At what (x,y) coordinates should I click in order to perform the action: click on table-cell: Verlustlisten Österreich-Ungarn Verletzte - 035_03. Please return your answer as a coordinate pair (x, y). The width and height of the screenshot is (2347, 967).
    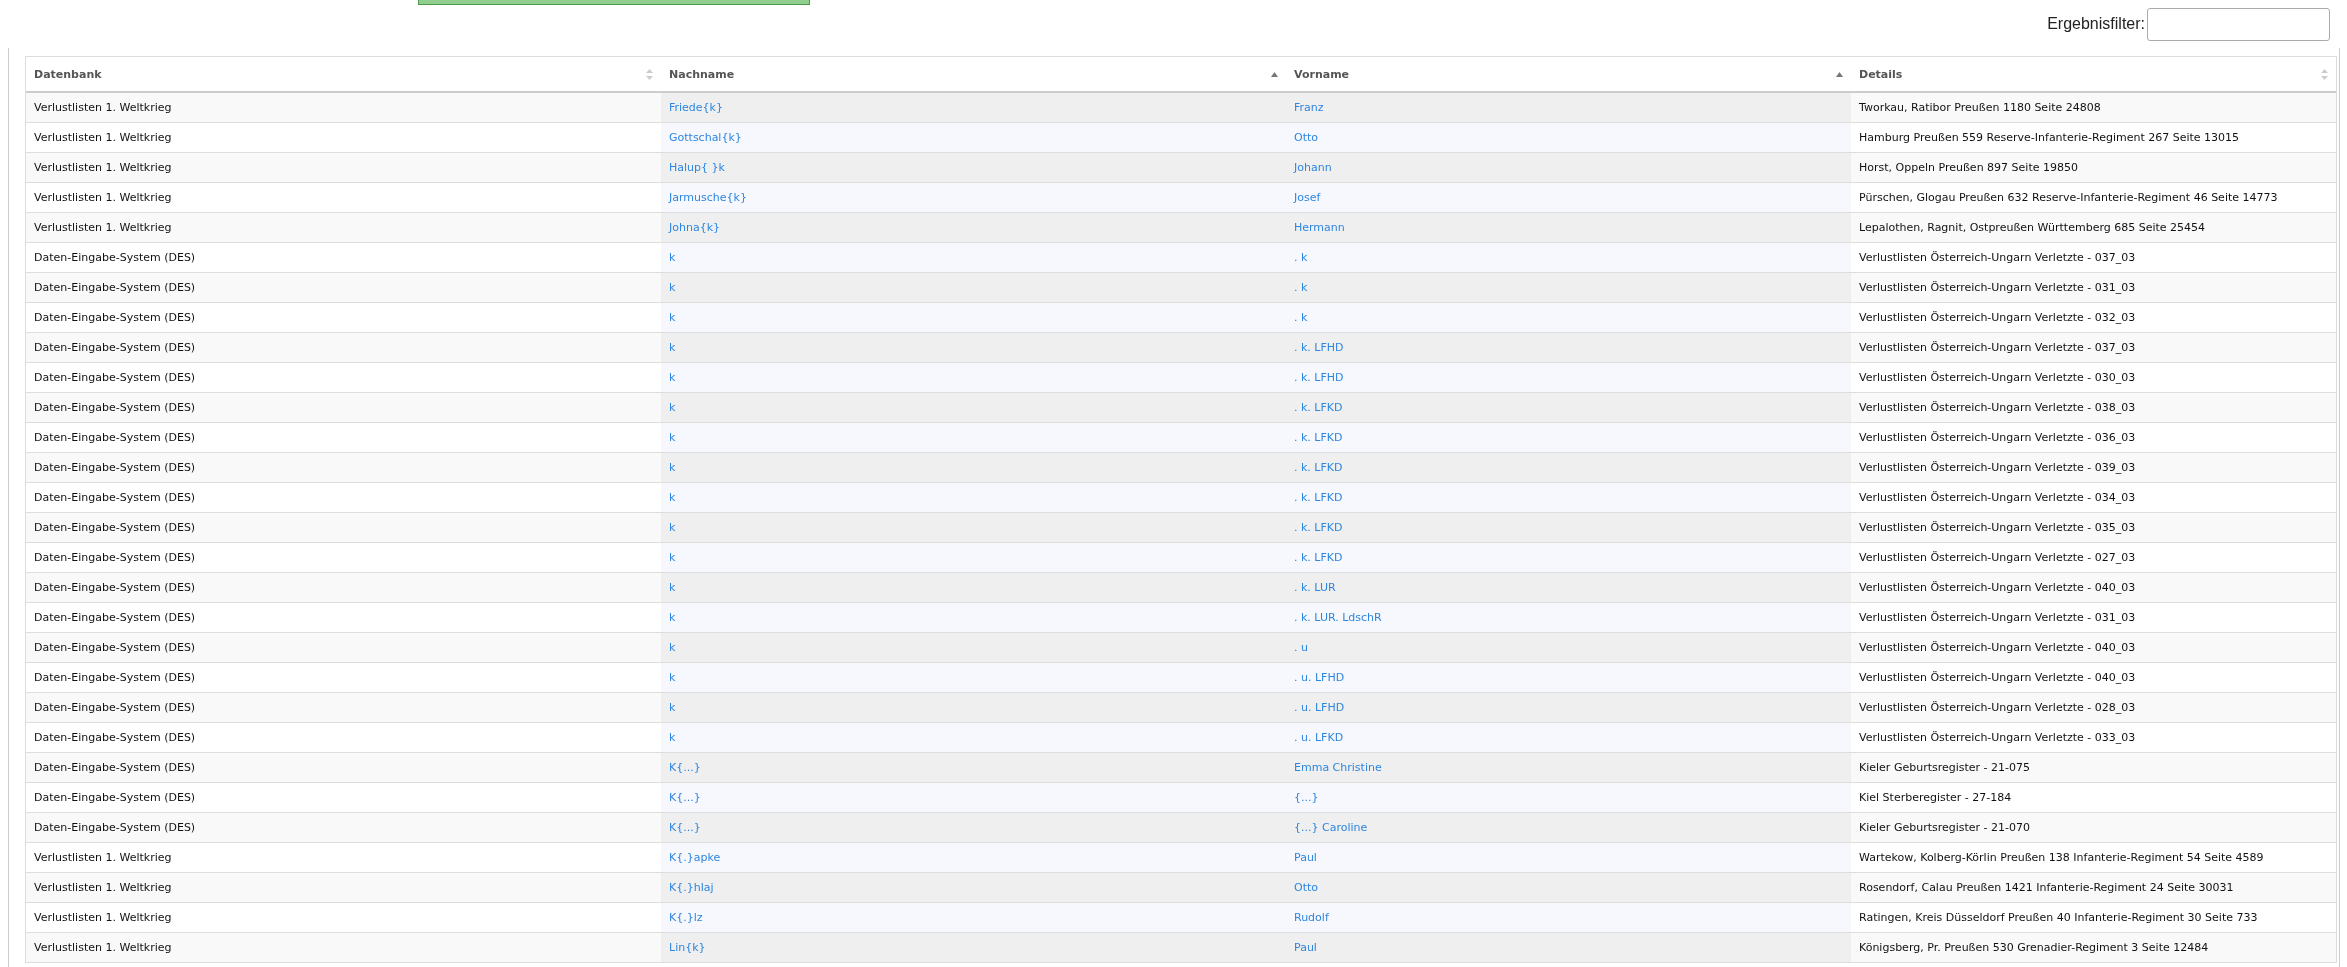
    Looking at the image, I should click on (2093, 528).